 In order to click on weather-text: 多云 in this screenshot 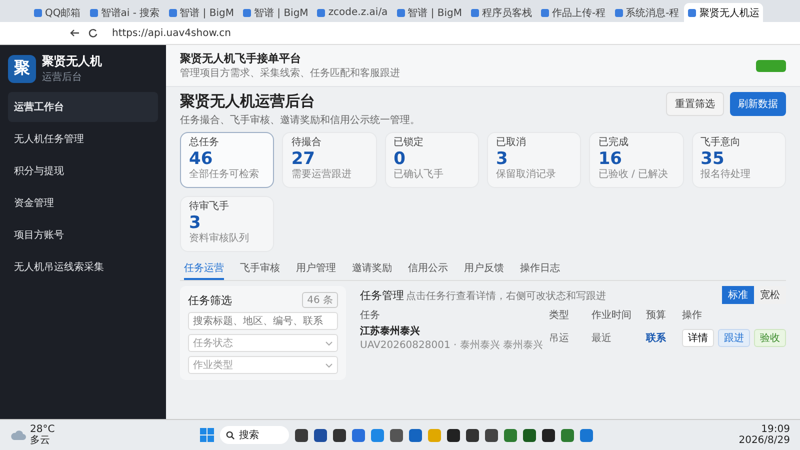, I will do `click(40, 440)`.